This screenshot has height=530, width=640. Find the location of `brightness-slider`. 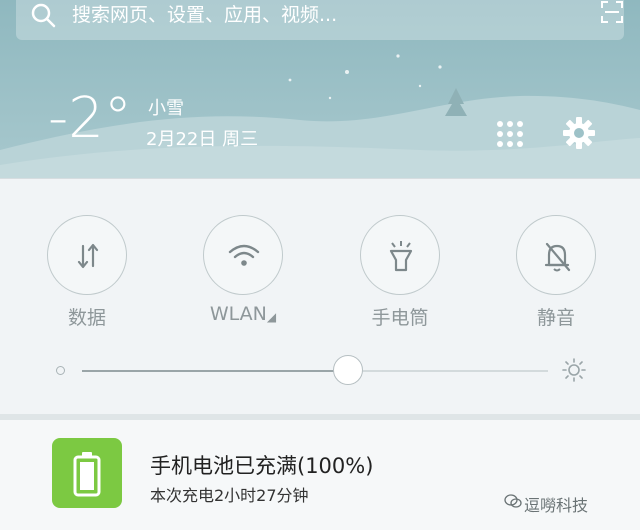

brightness-slider is located at coordinates (315, 371).